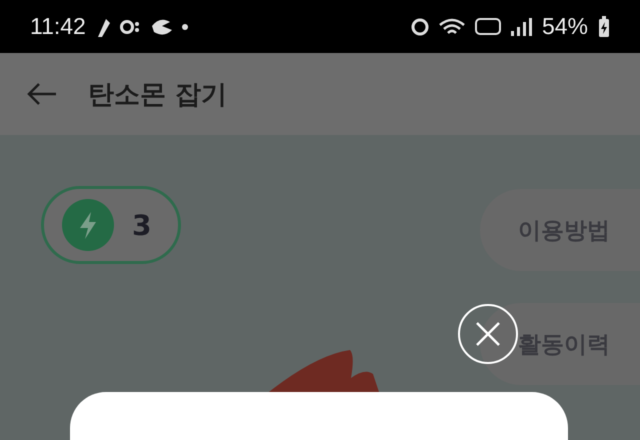 This screenshot has width=640, height=440. What do you see at coordinates (565, 26) in the screenshot?
I see `battery-percentage: 54%` at bounding box center [565, 26].